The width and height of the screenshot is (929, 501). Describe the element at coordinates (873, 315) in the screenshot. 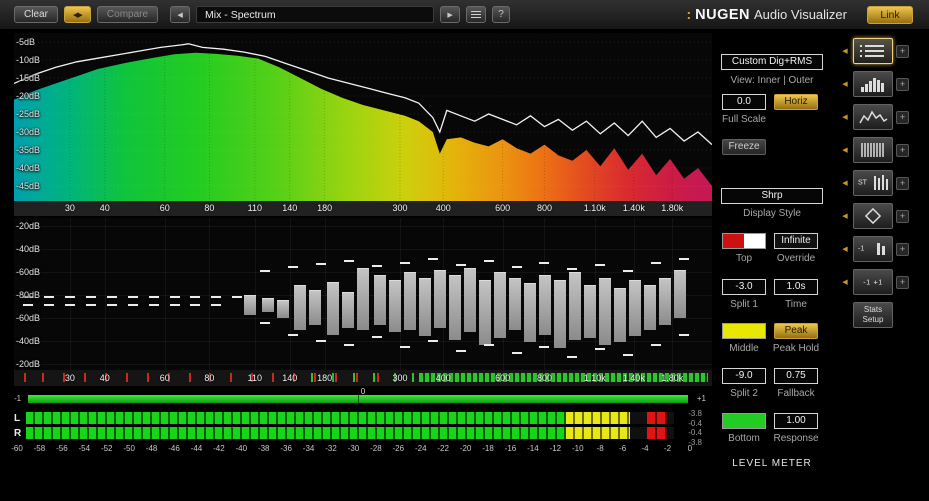

I see `stats-setup-button: Stats Setup` at that location.